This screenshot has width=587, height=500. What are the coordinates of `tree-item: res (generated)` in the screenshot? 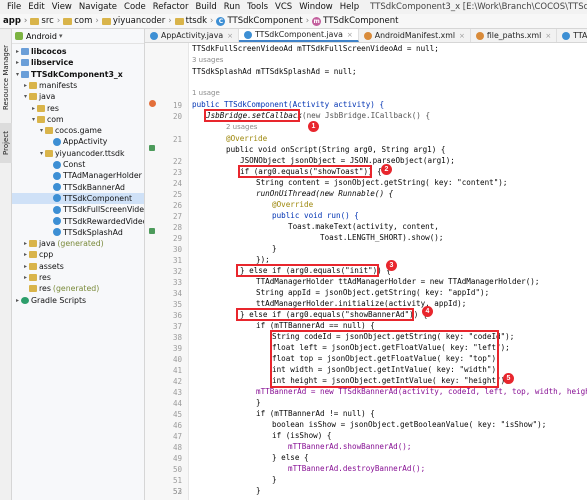 It's located at (55, 288).